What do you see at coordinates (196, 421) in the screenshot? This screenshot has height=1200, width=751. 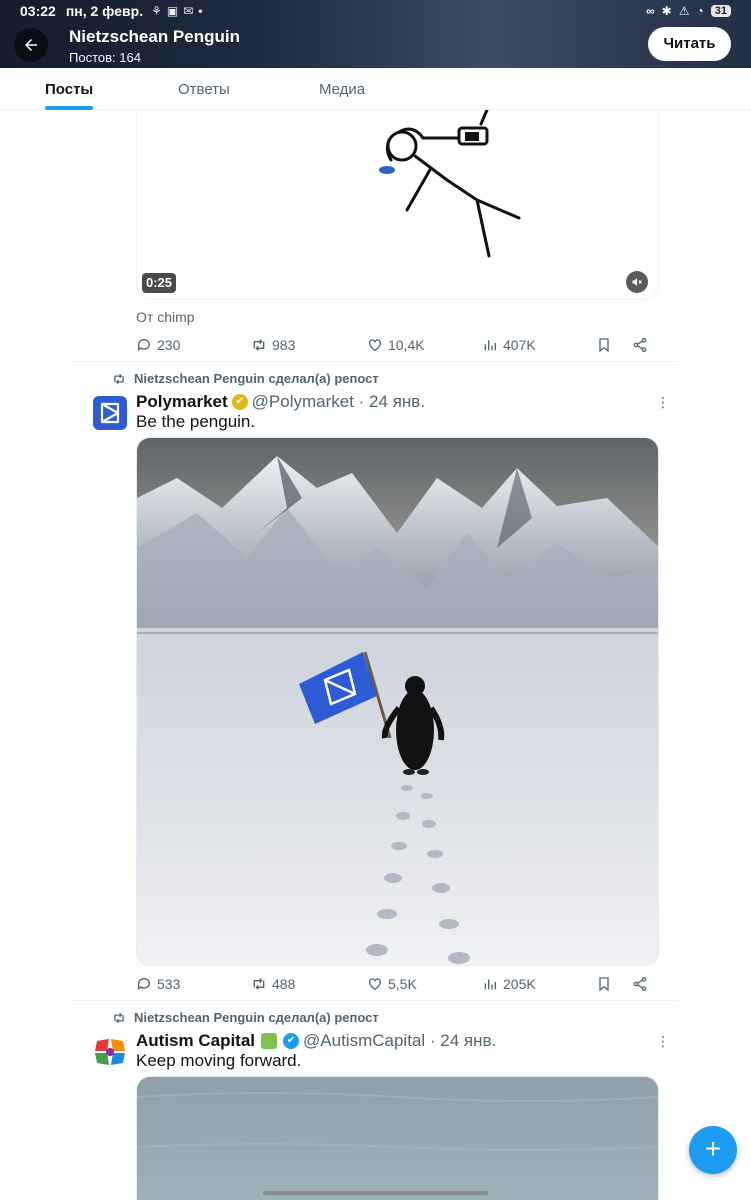 I see `tweet-text: Be the penguin.` at bounding box center [196, 421].